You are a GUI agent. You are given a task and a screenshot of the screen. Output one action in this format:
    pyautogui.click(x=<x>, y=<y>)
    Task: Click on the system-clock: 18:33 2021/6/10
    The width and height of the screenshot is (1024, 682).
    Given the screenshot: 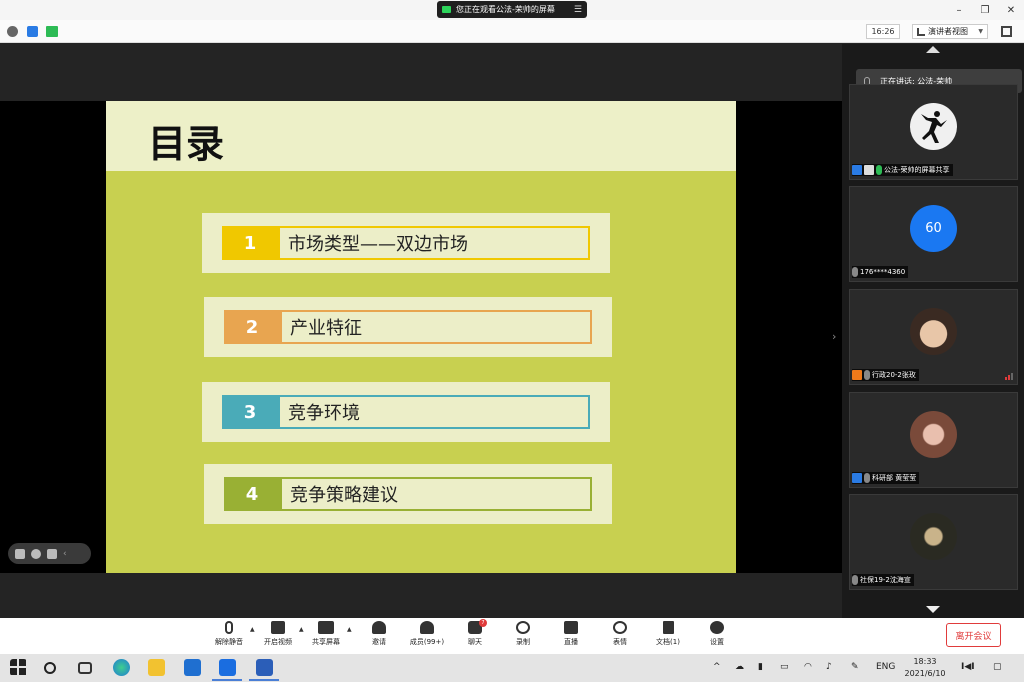 What is the action you would take?
    pyautogui.click(x=925, y=668)
    